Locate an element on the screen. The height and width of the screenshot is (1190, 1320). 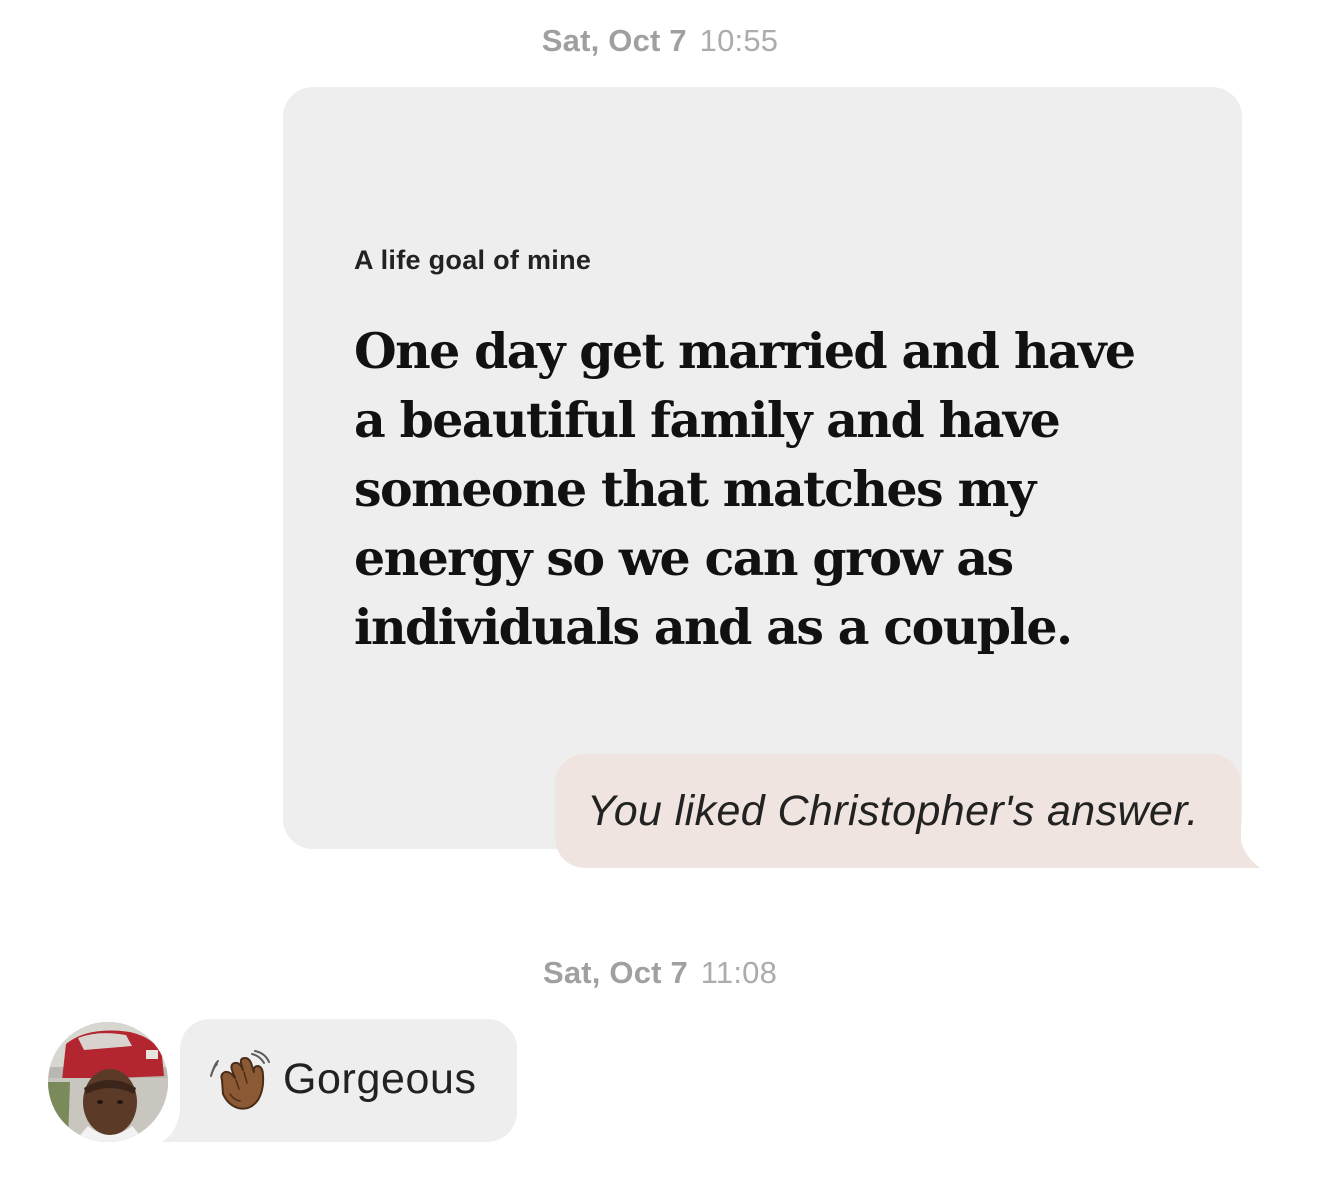
timestamp: Sat, Oct 7 11:08 is located at coordinates (660, 973).